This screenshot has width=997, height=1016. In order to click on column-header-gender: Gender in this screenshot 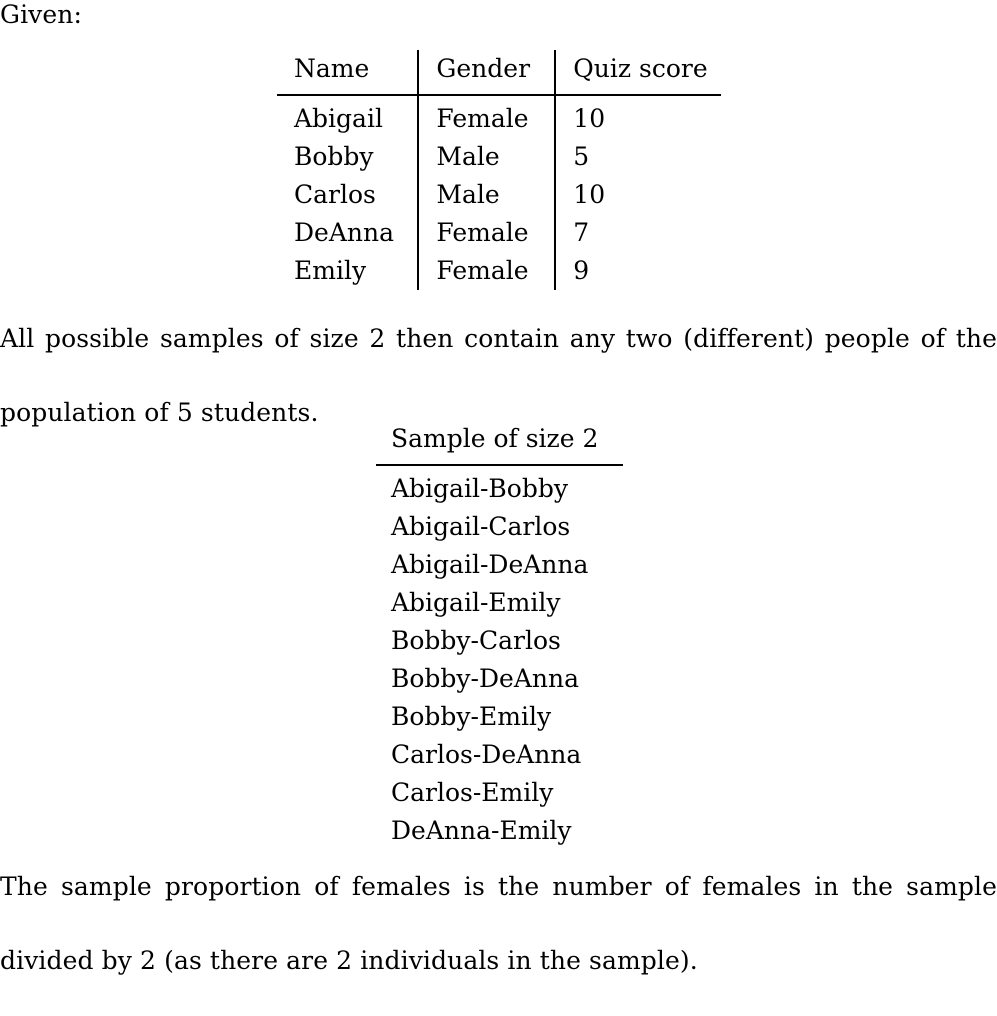, I will do `click(486, 72)`.